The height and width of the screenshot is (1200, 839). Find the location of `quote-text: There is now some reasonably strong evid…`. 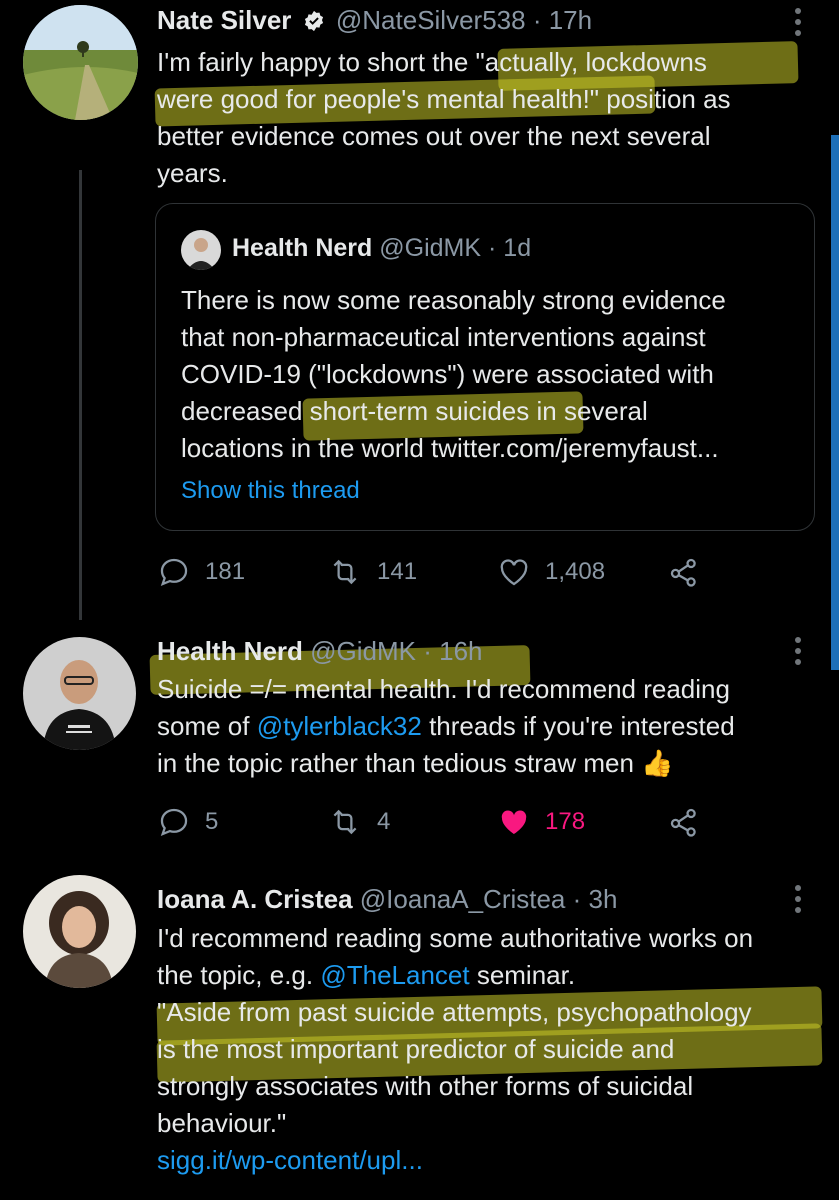

quote-text: There is now some reasonably strong evid… is located at coordinates (491, 374).